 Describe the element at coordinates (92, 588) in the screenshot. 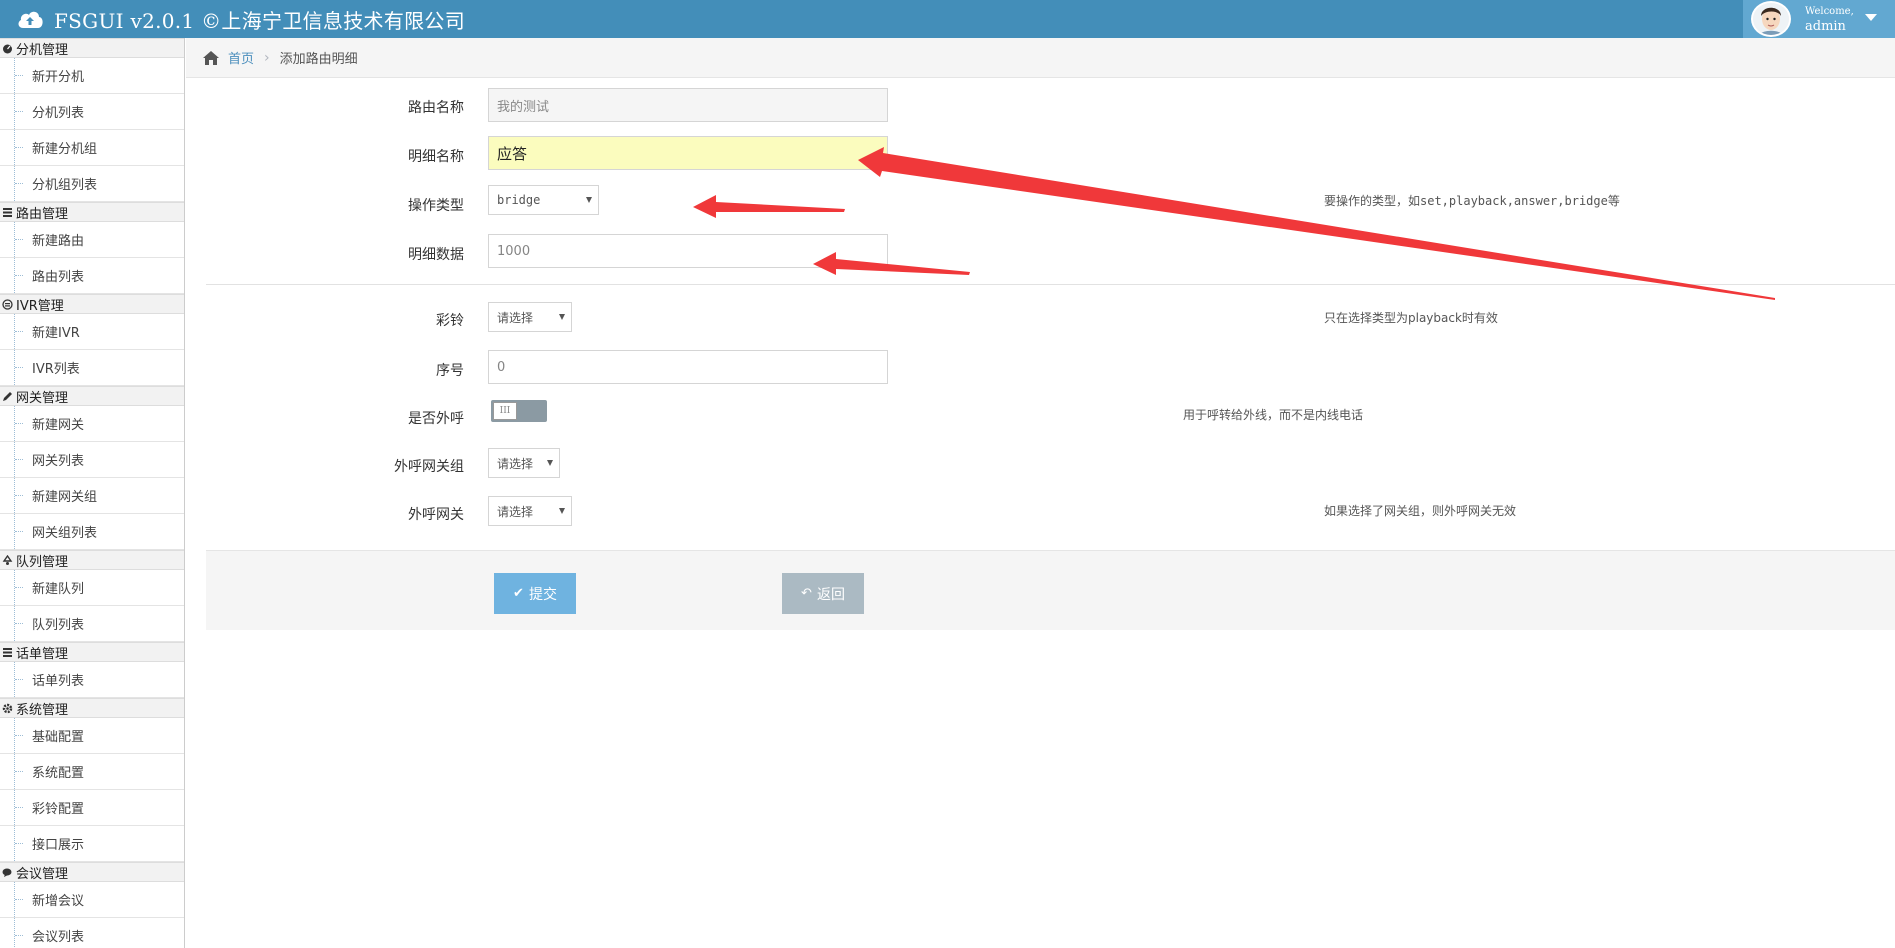

I see `sidebar-item: 新建队列` at that location.